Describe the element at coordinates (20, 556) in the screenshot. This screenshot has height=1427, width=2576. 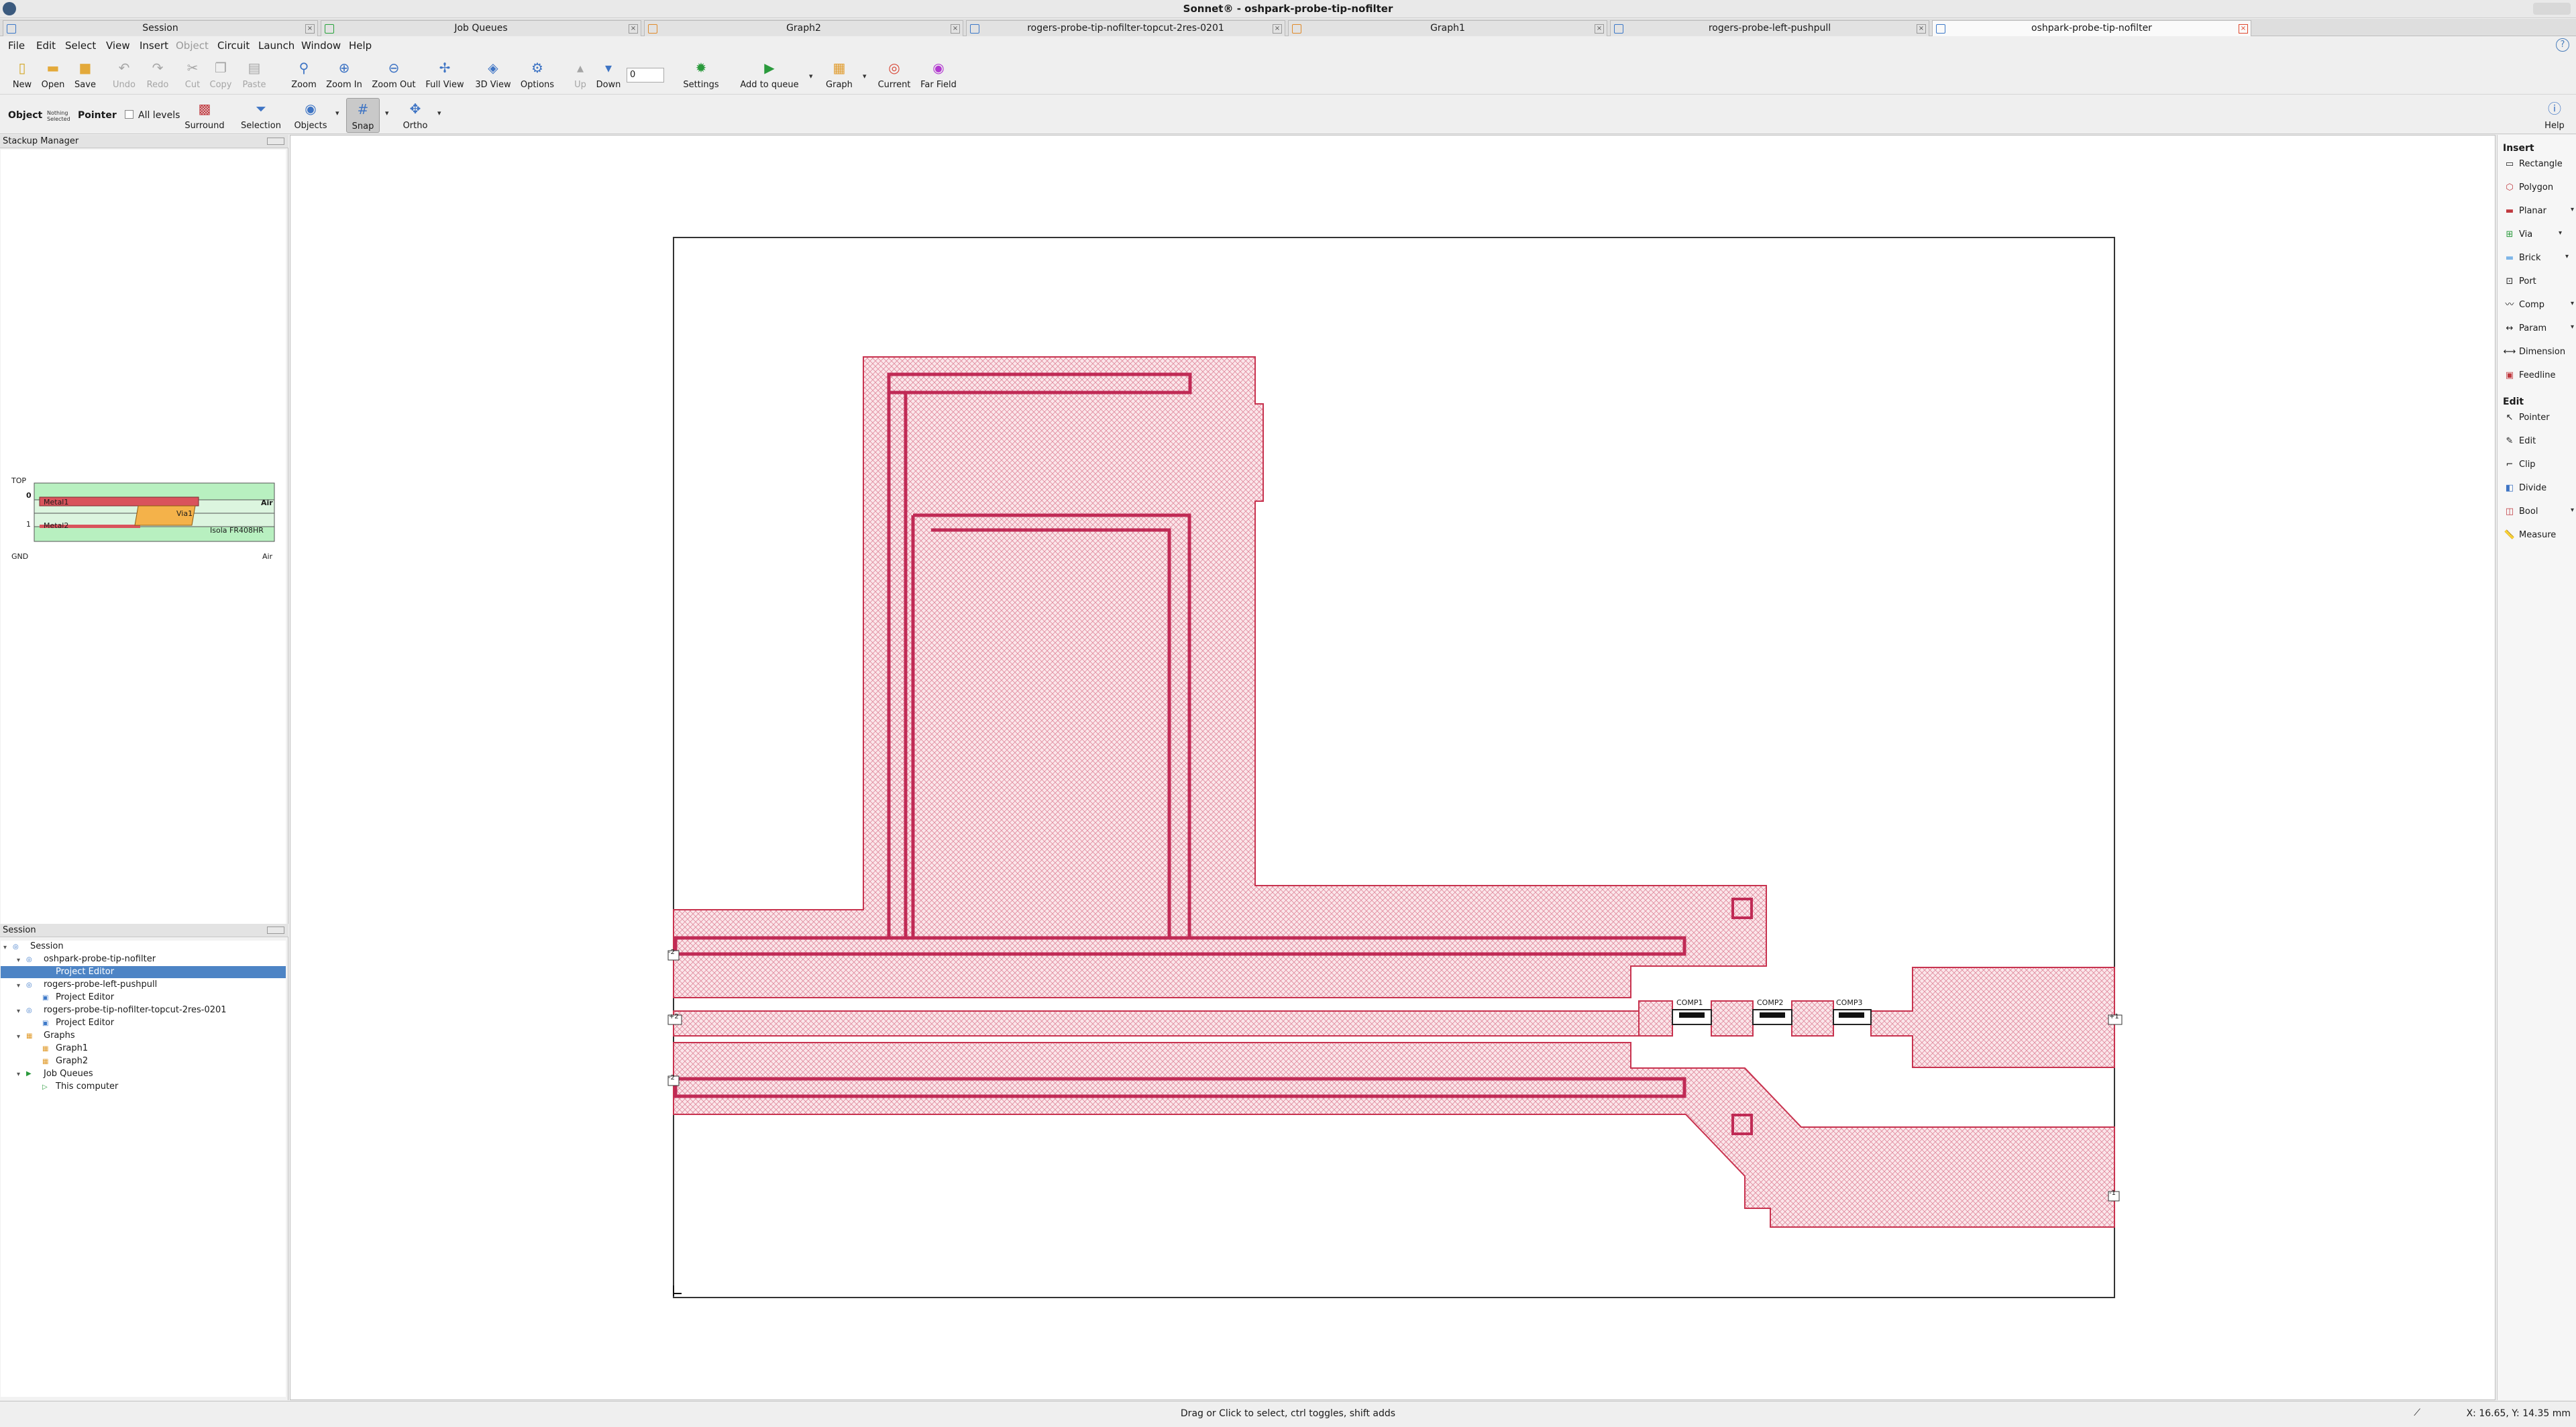
I see `level-gnd-label: GND` at that location.